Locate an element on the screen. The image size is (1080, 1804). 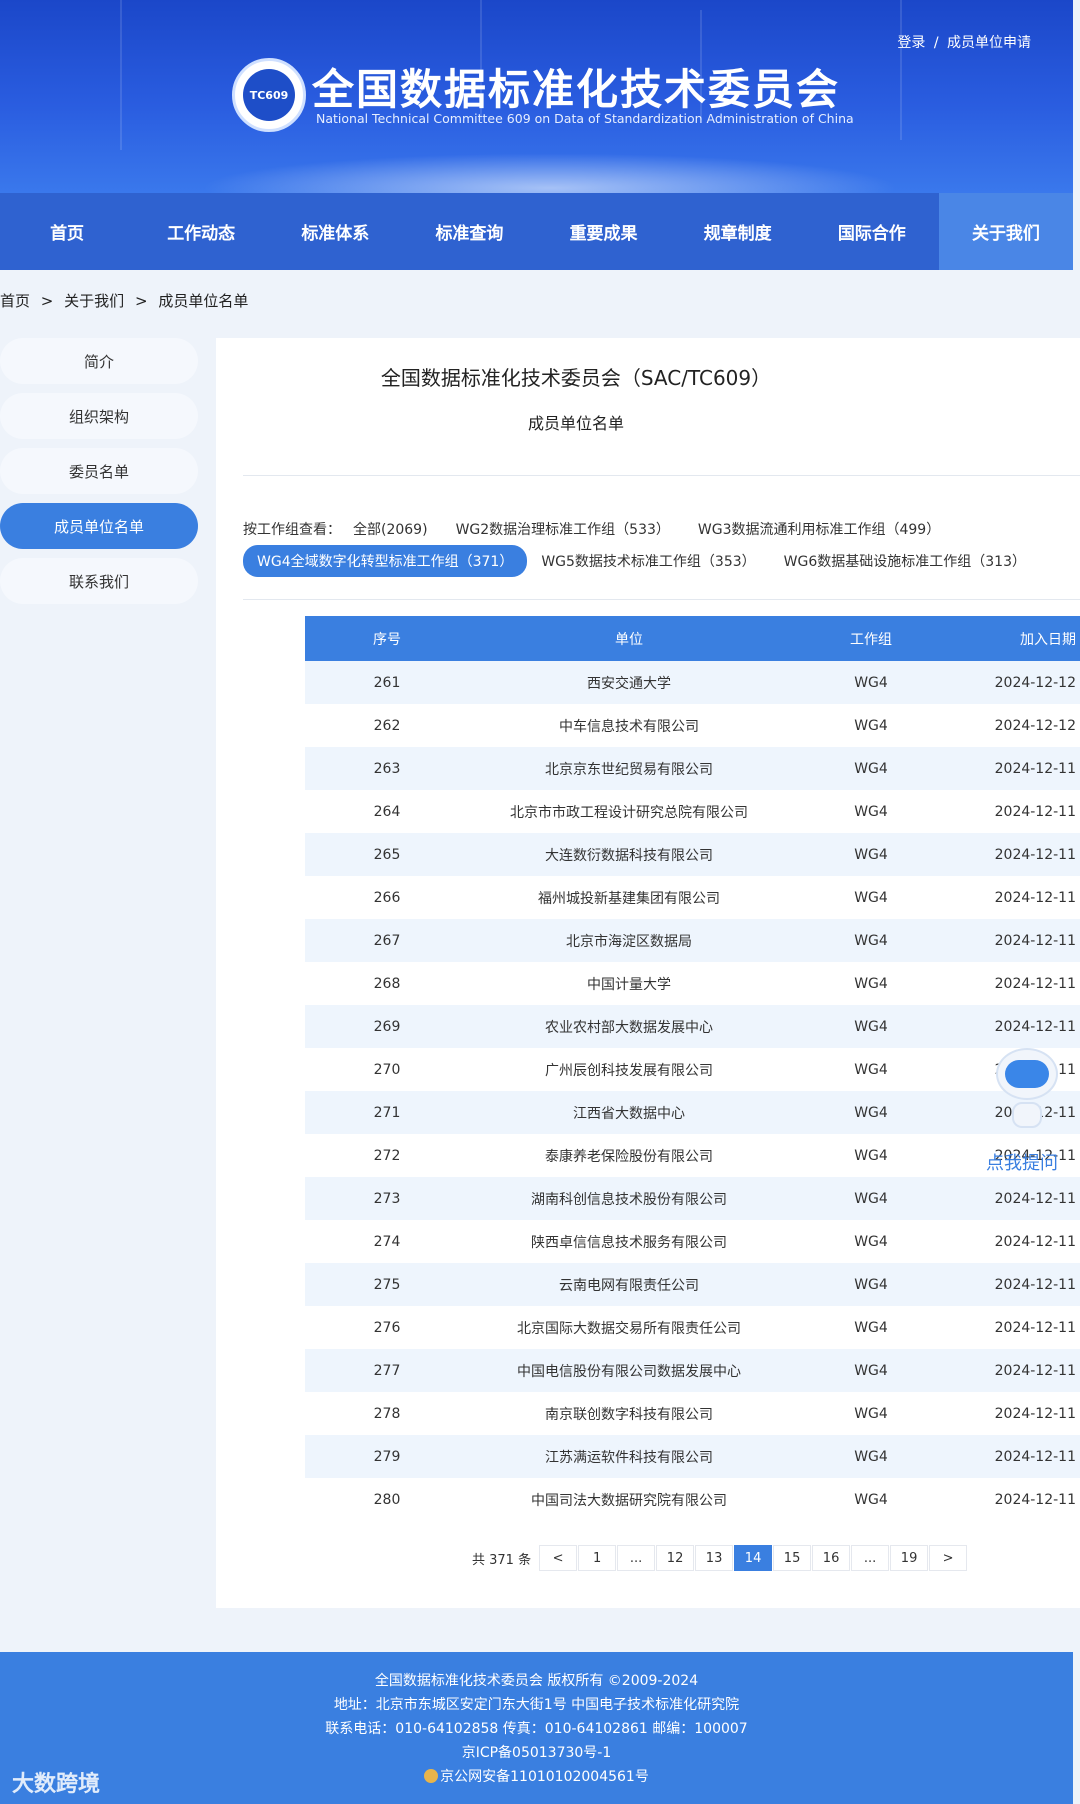
cell-unit: 中车信息技术有限公司 is located at coordinates (629, 726).